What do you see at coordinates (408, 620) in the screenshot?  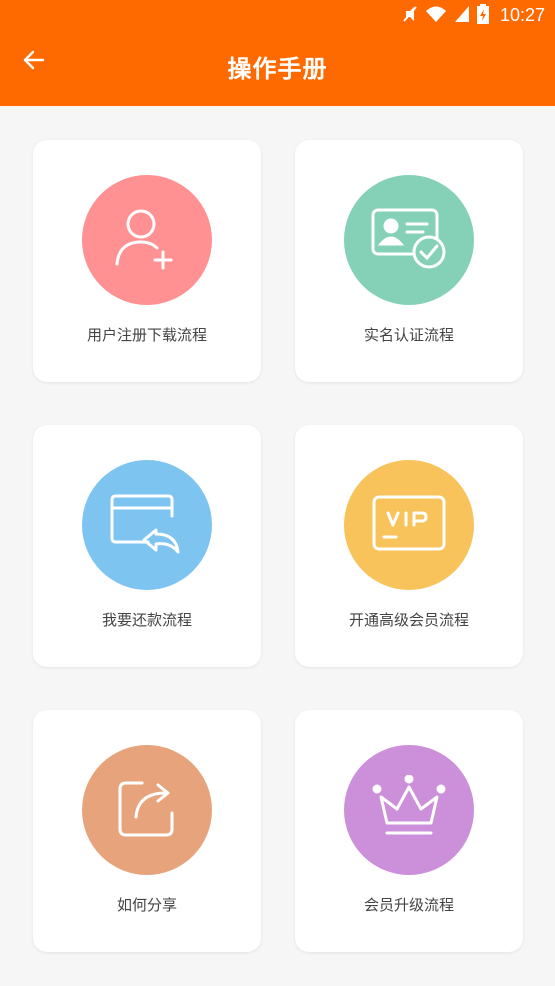 I see `card-label: 开通高级会员流程` at bounding box center [408, 620].